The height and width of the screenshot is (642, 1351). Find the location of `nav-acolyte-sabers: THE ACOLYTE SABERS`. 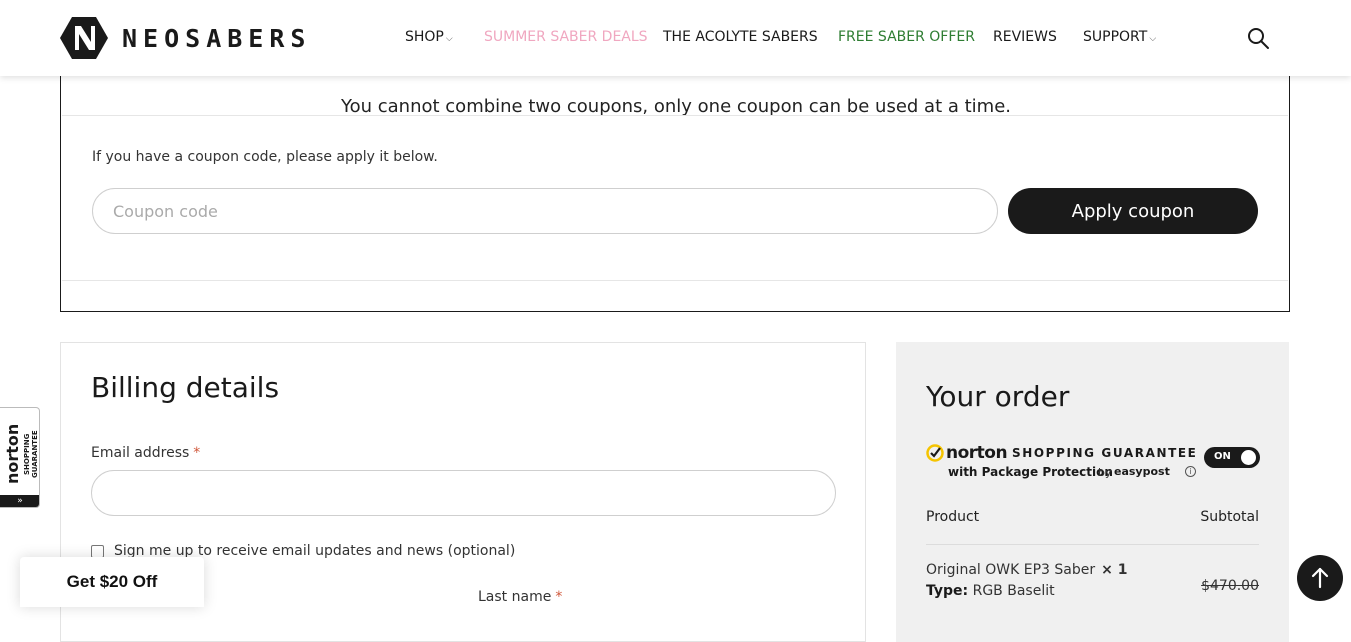

nav-acolyte-sabers: THE ACOLYTE SABERS is located at coordinates (740, 37).